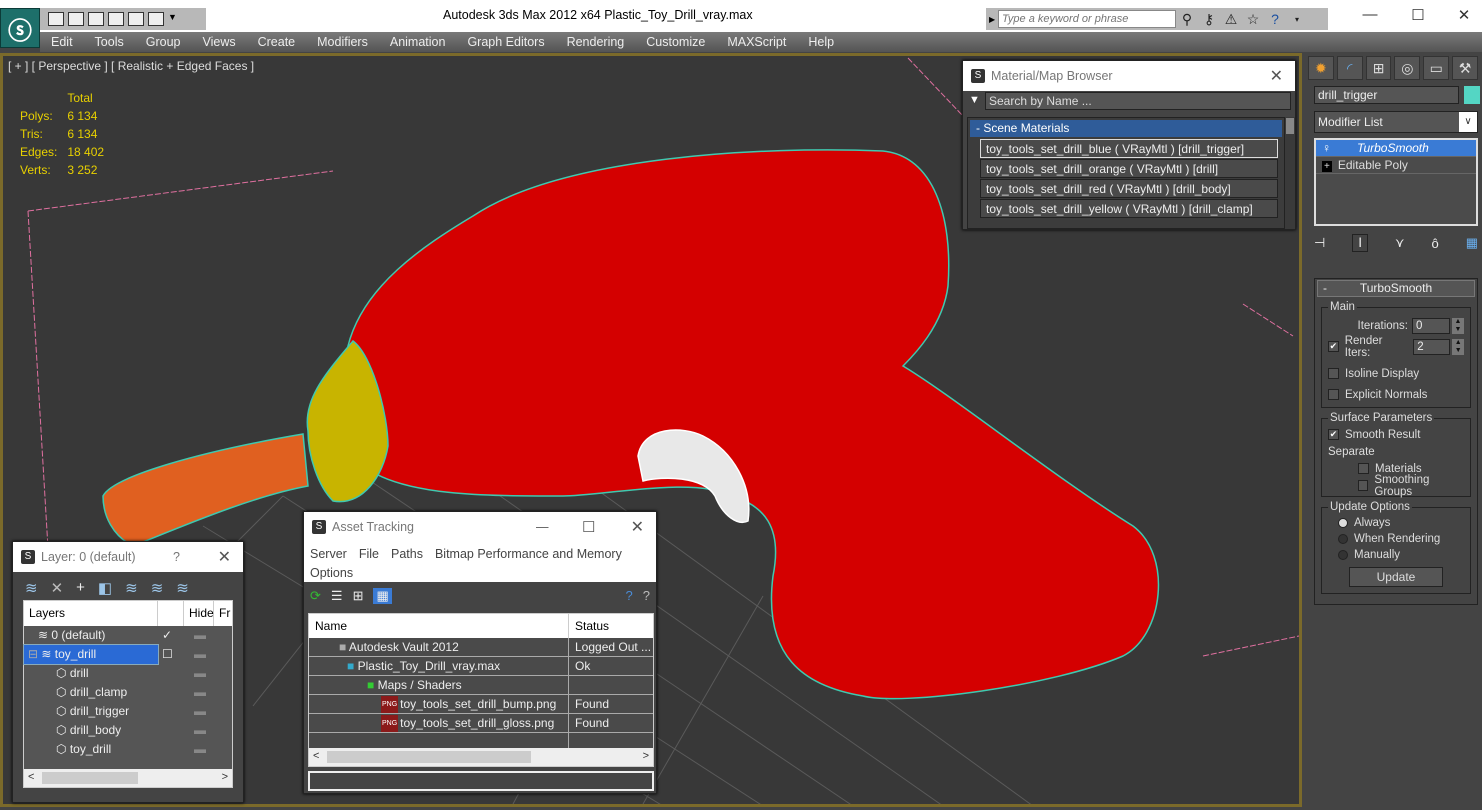 The image size is (1482, 810). I want to click on show-end-result-icon: Ⅰ, so click(1360, 243).